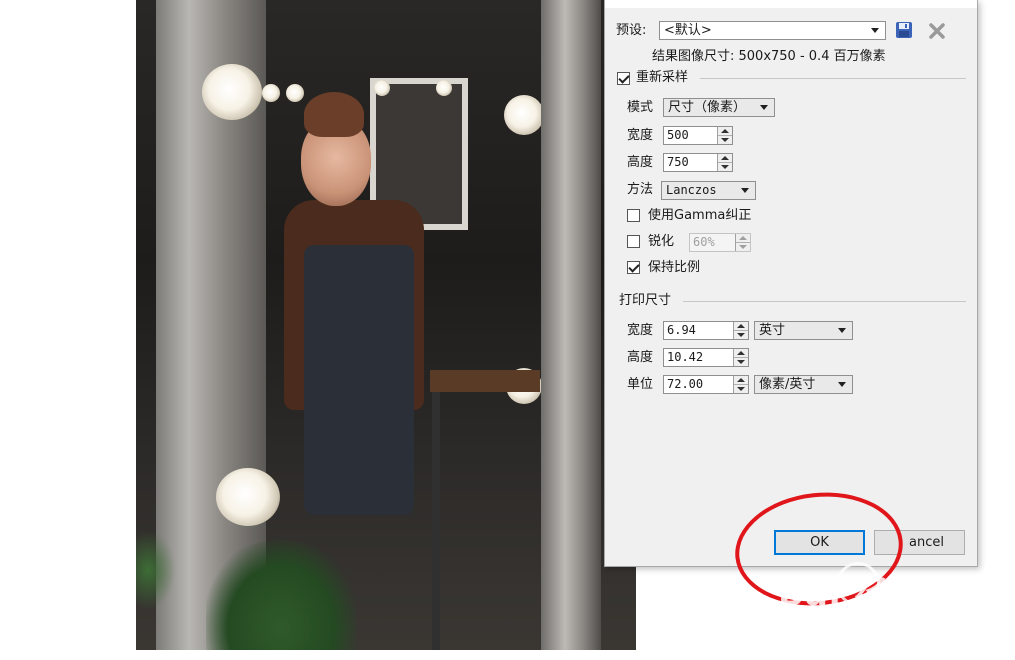 Image resolution: width=1015 pixels, height=660 pixels. Describe the element at coordinates (436, 521) in the screenshot. I see `table-leg` at that location.